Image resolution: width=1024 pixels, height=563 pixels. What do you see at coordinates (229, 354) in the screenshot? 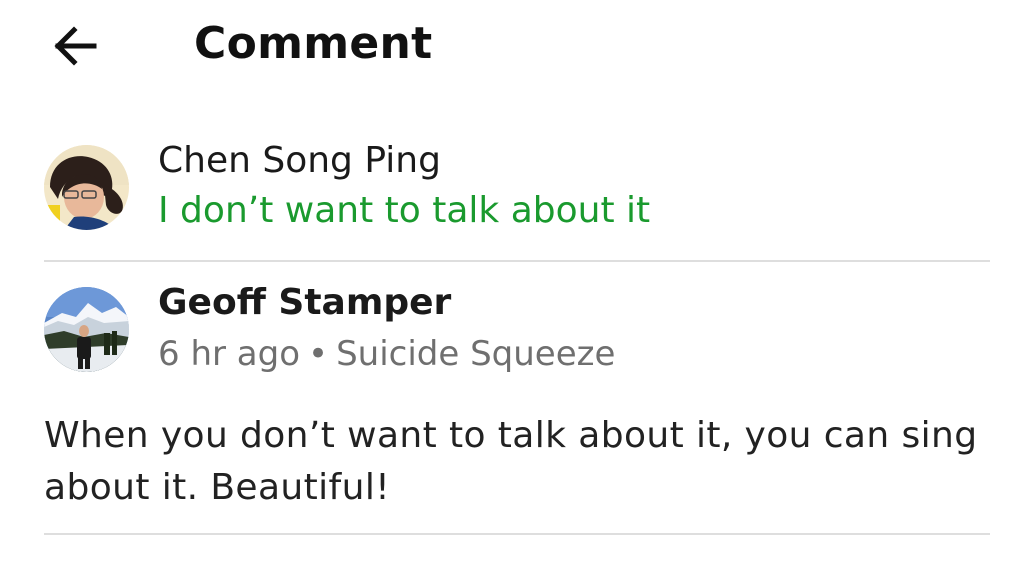
I see `comment-time: 6 hr ago` at bounding box center [229, 354].